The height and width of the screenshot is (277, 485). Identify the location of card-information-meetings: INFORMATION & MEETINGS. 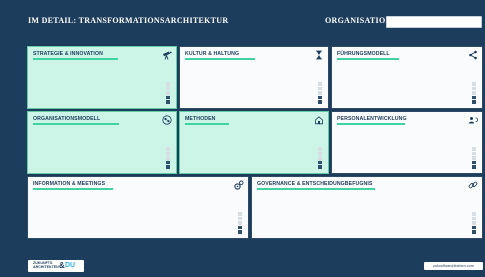
(138, 207).